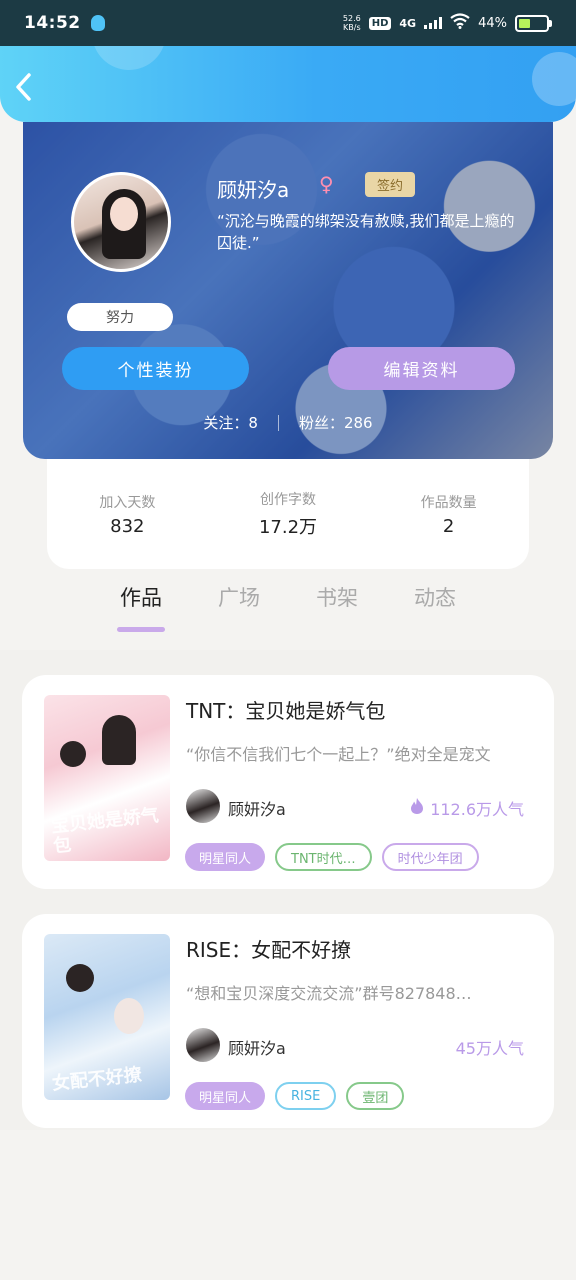 This screenshot has width=576, height=1280. I want to click on battery-icon, so click(533, 23).